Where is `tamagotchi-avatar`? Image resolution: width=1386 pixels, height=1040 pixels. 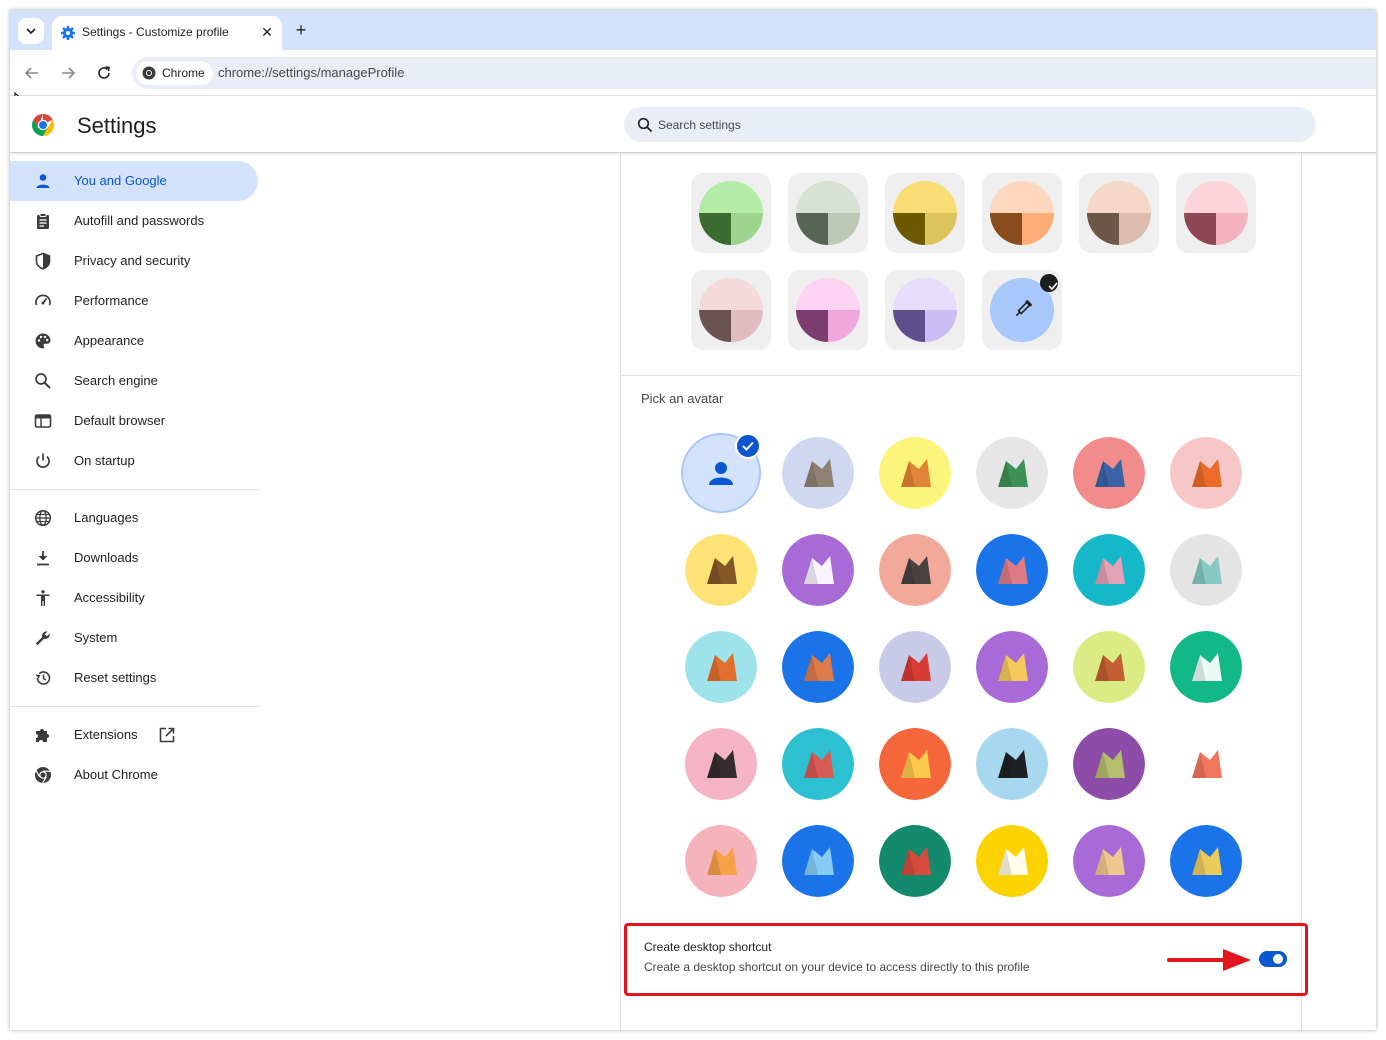
tamagotchi-avatar is located at coordinates (915, 764).